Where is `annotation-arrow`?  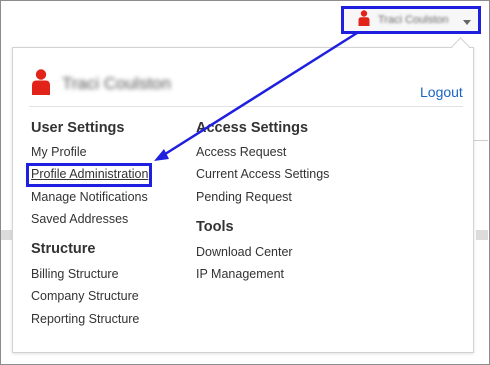 annotation-arrow is located at coordinates (256, 96).